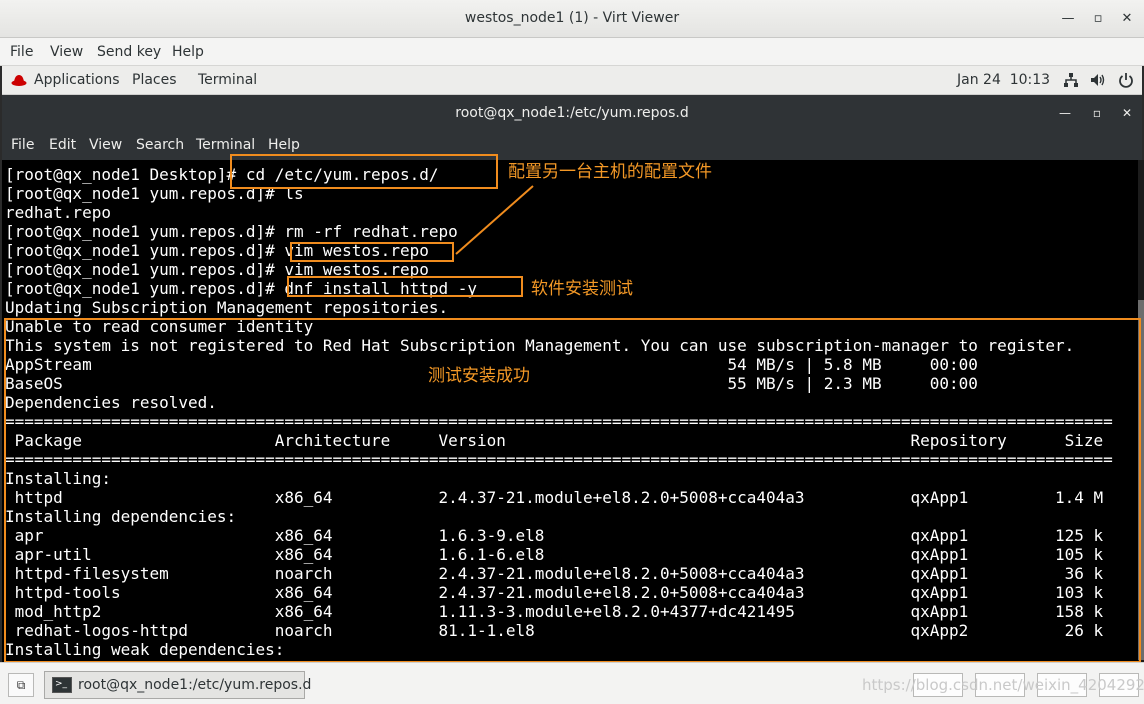  I want to click on minimize-button: —, so click(1068, 19).